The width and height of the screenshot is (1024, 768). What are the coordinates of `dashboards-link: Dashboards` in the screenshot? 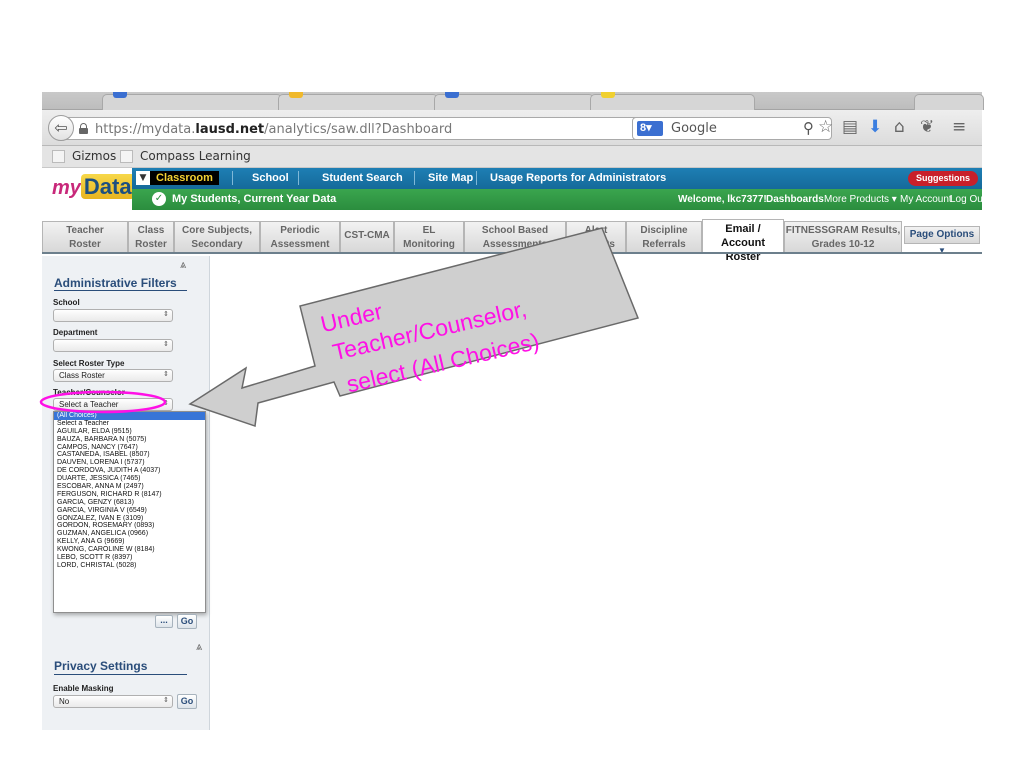 It's located at (795, 199).